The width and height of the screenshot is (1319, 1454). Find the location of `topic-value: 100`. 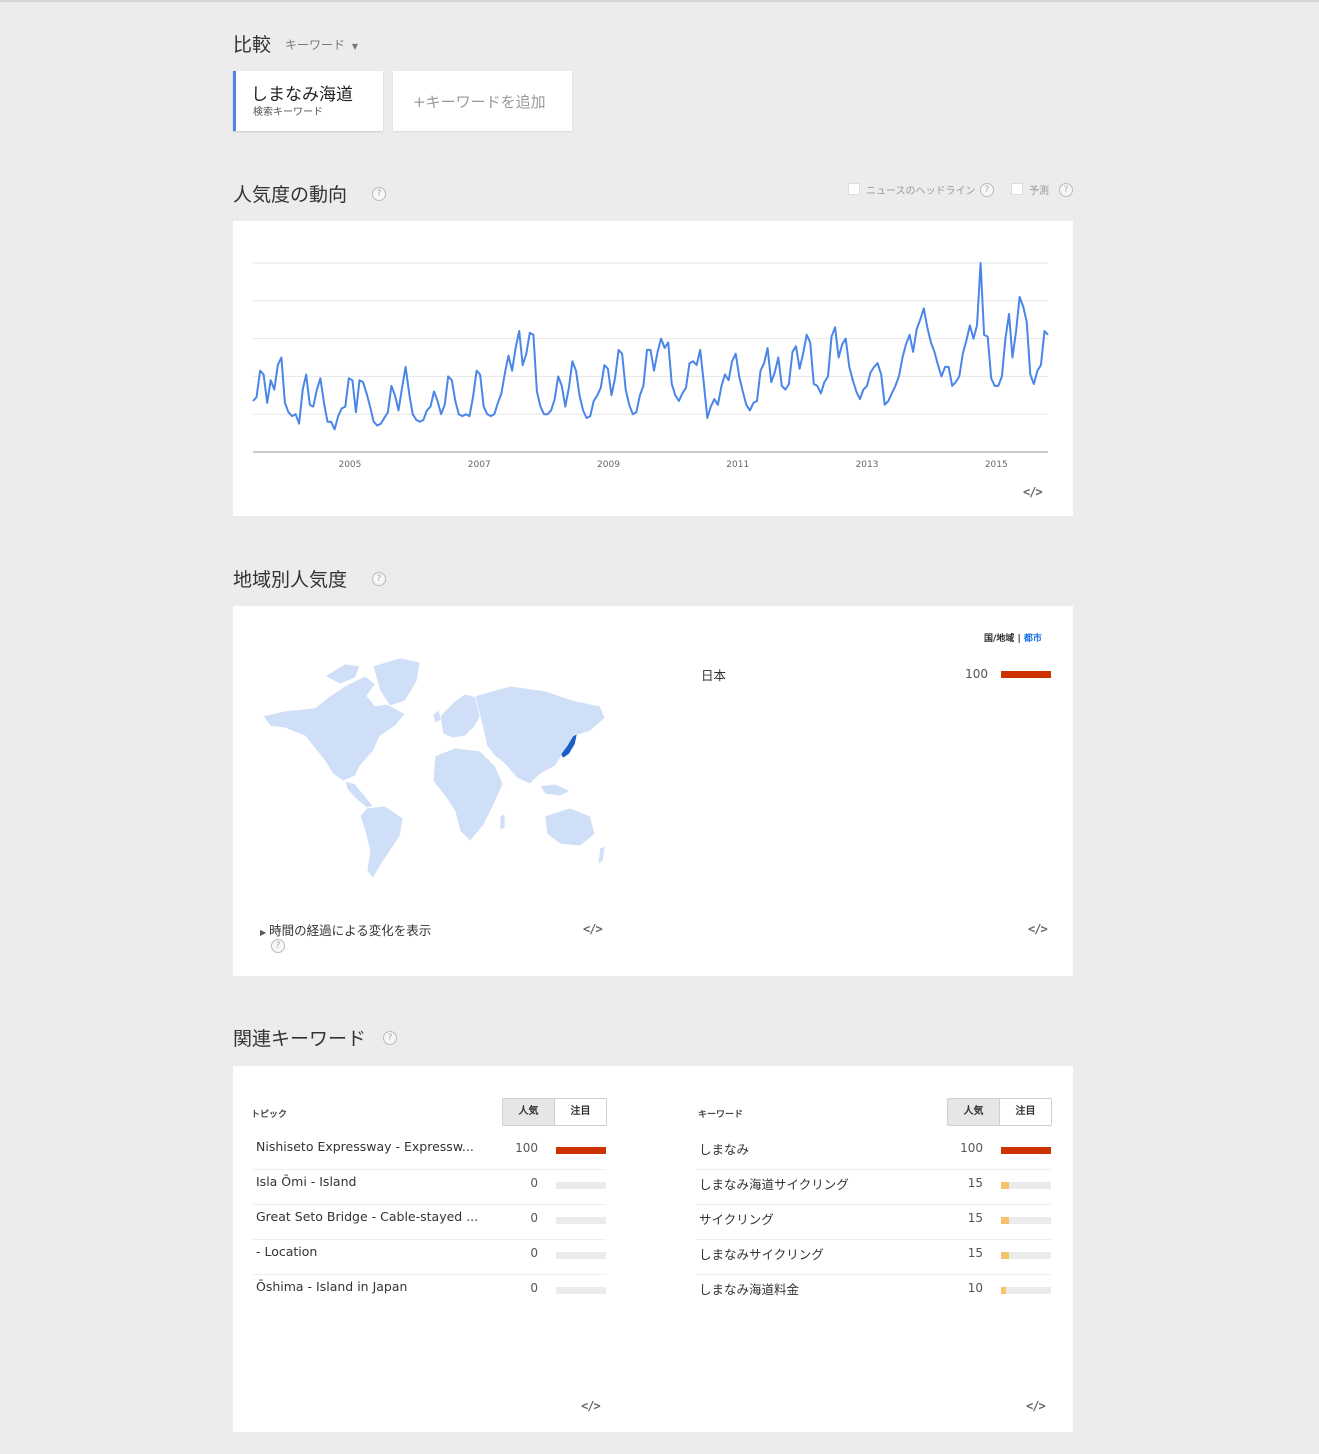

topic-value: 100 is located at coordinates (526, 1148).